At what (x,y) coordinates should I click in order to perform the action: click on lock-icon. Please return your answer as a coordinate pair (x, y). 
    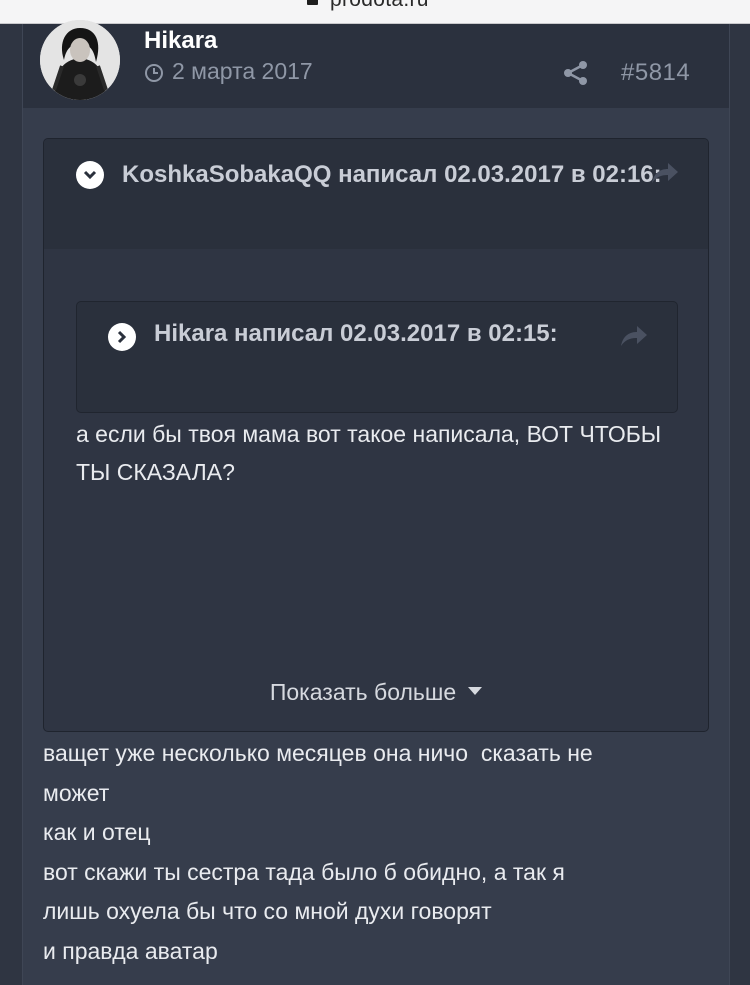
    Looking at the image, I should click on (312, 2).